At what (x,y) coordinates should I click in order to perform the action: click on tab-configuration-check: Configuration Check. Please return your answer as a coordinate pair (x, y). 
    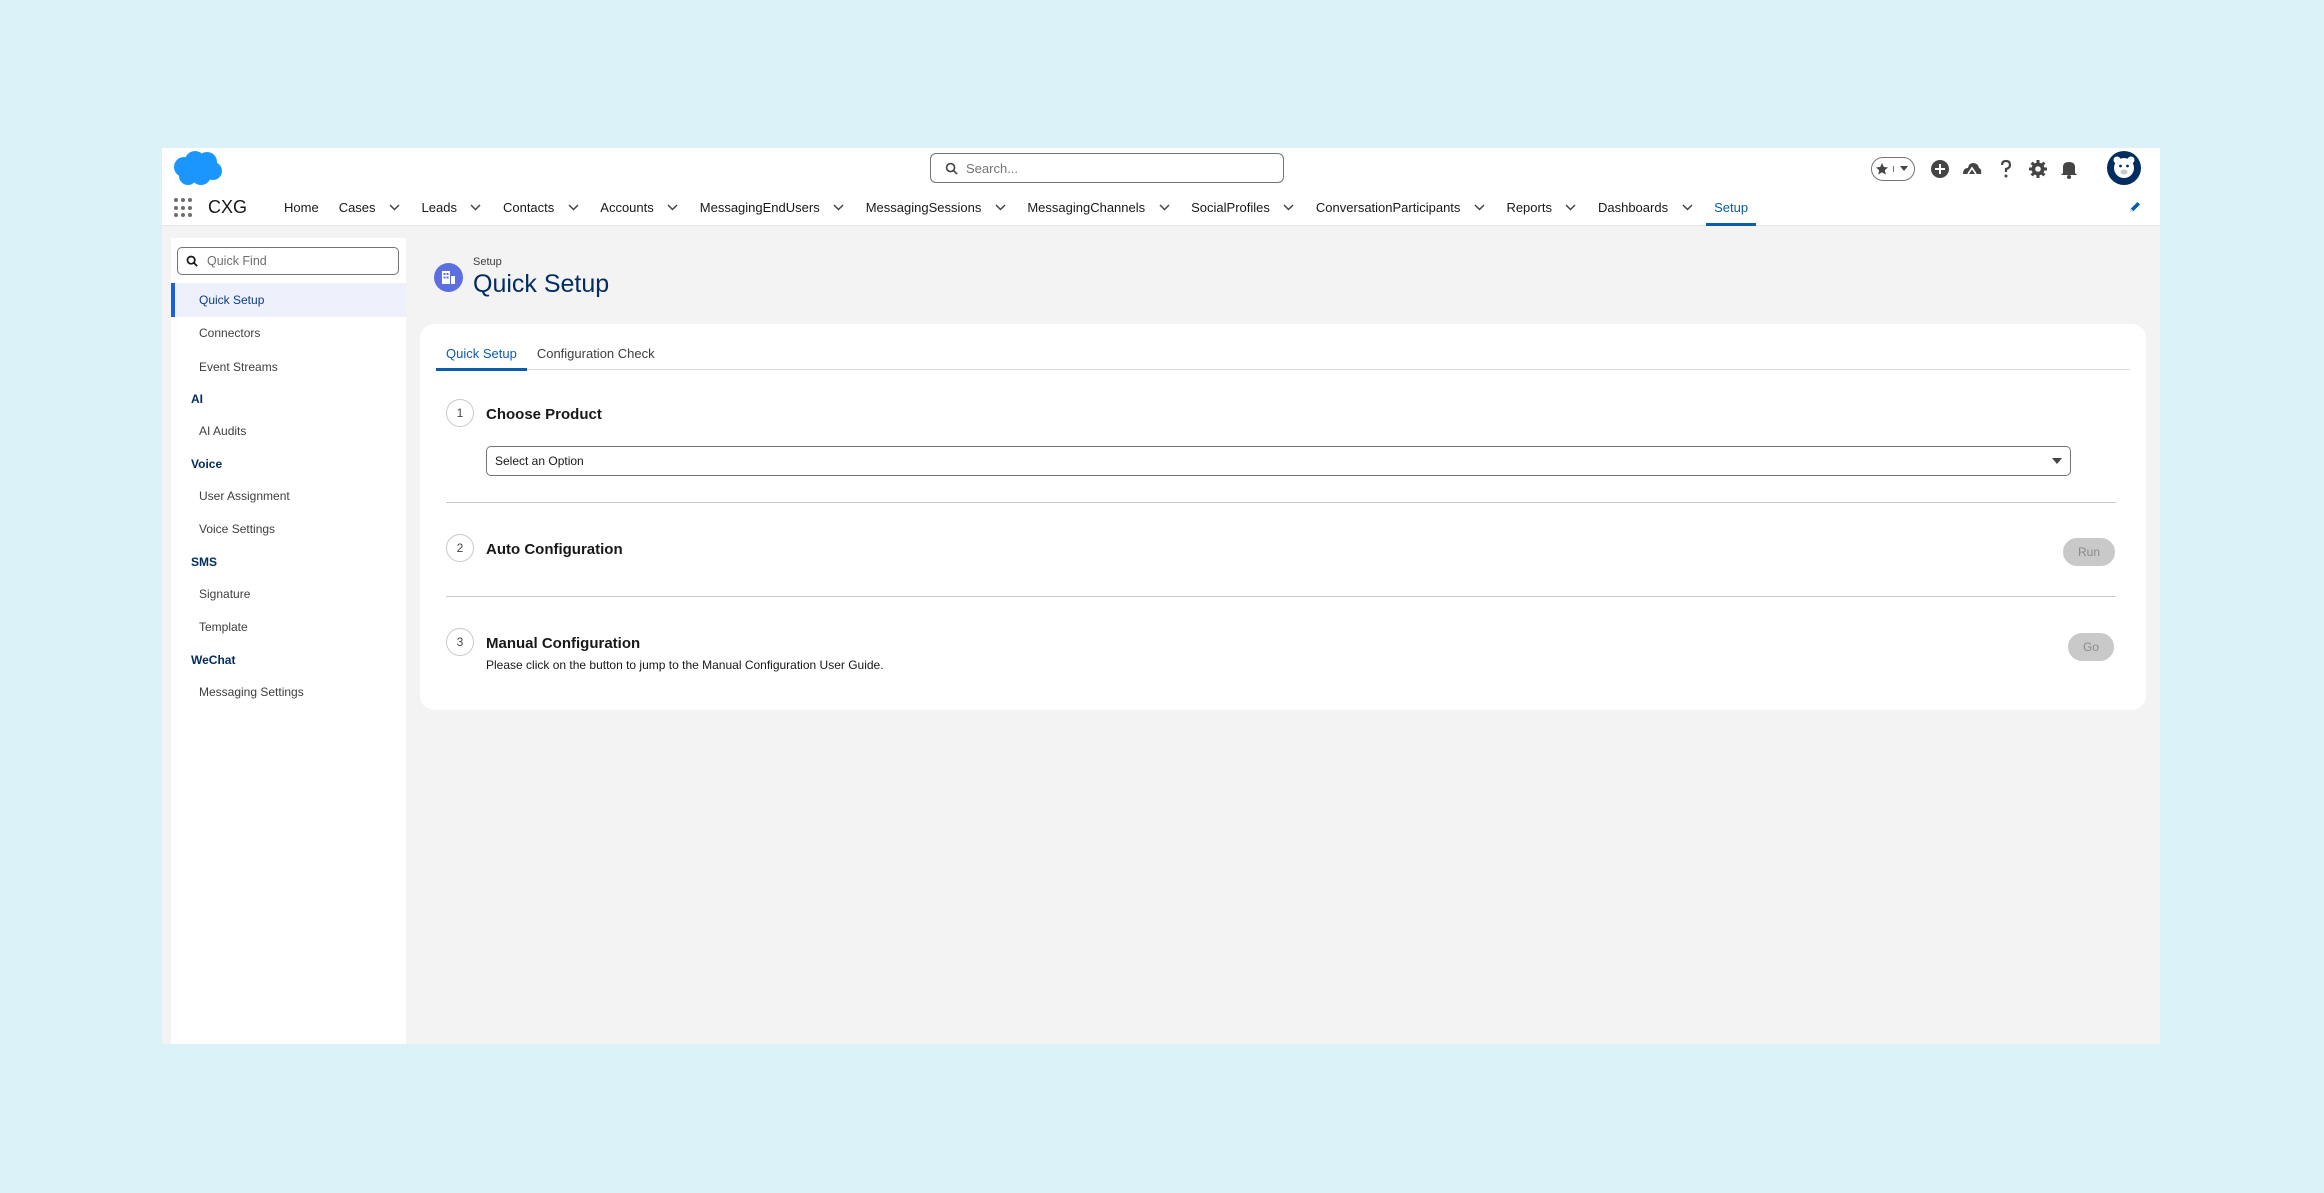
    Looking at the image, I should click on (596, 353).